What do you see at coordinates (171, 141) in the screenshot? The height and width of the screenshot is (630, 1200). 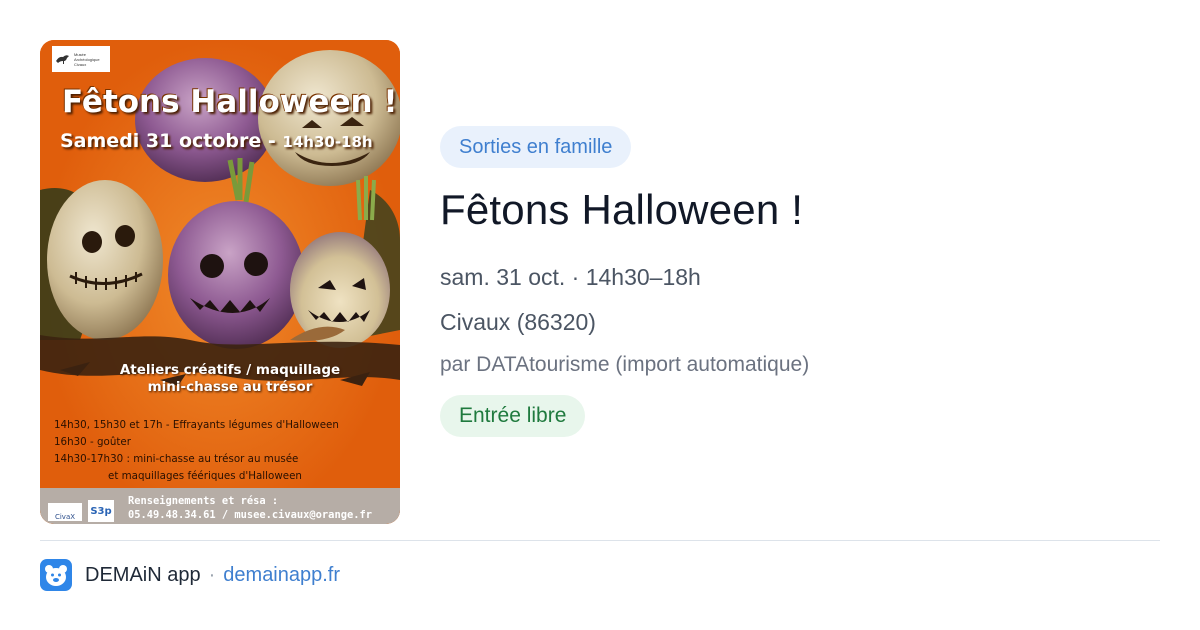 I see `poster-date-main: Samedi 31 octobre -` at bounding box center [171, 141].